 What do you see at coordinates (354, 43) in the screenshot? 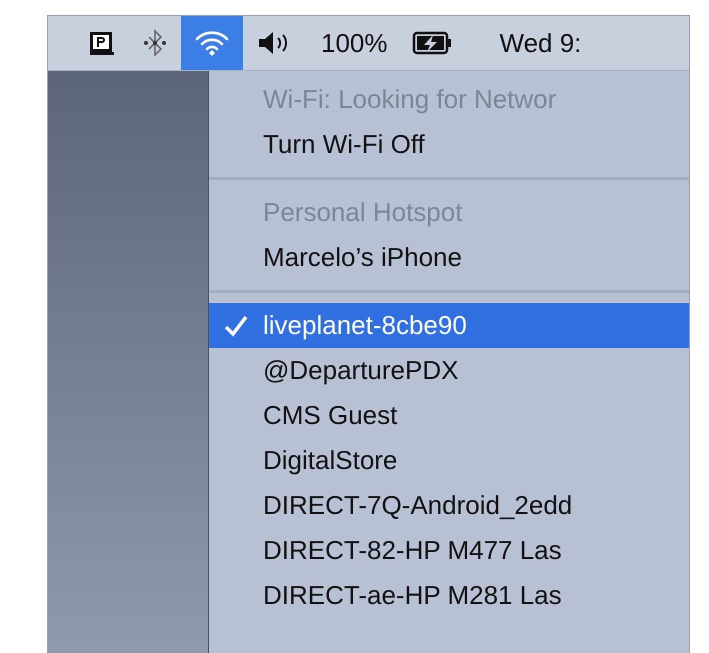
I see `battery-percent: 100%` at bounding box center [354, 43].